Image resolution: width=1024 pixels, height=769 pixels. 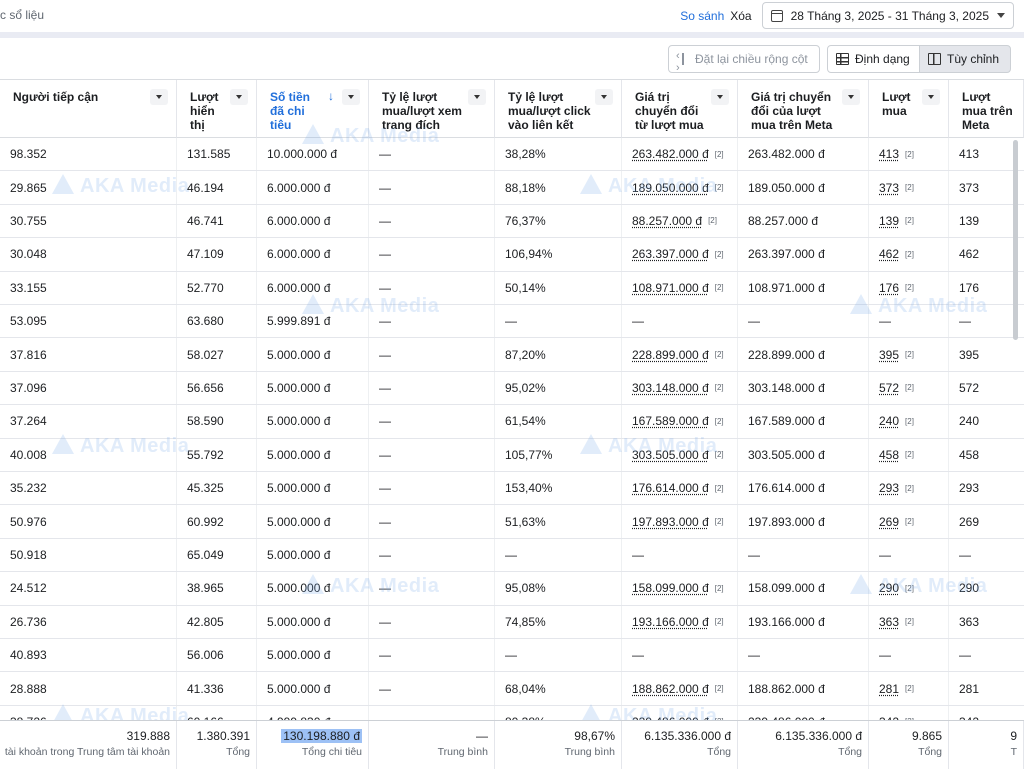 What do you see at coordinates (888, 15) in the screenshot?
I see `date-range-picker: 28 Tháng 3, 2025 - 31 Tháng 3, 2025` at bounding box center [888, 15].